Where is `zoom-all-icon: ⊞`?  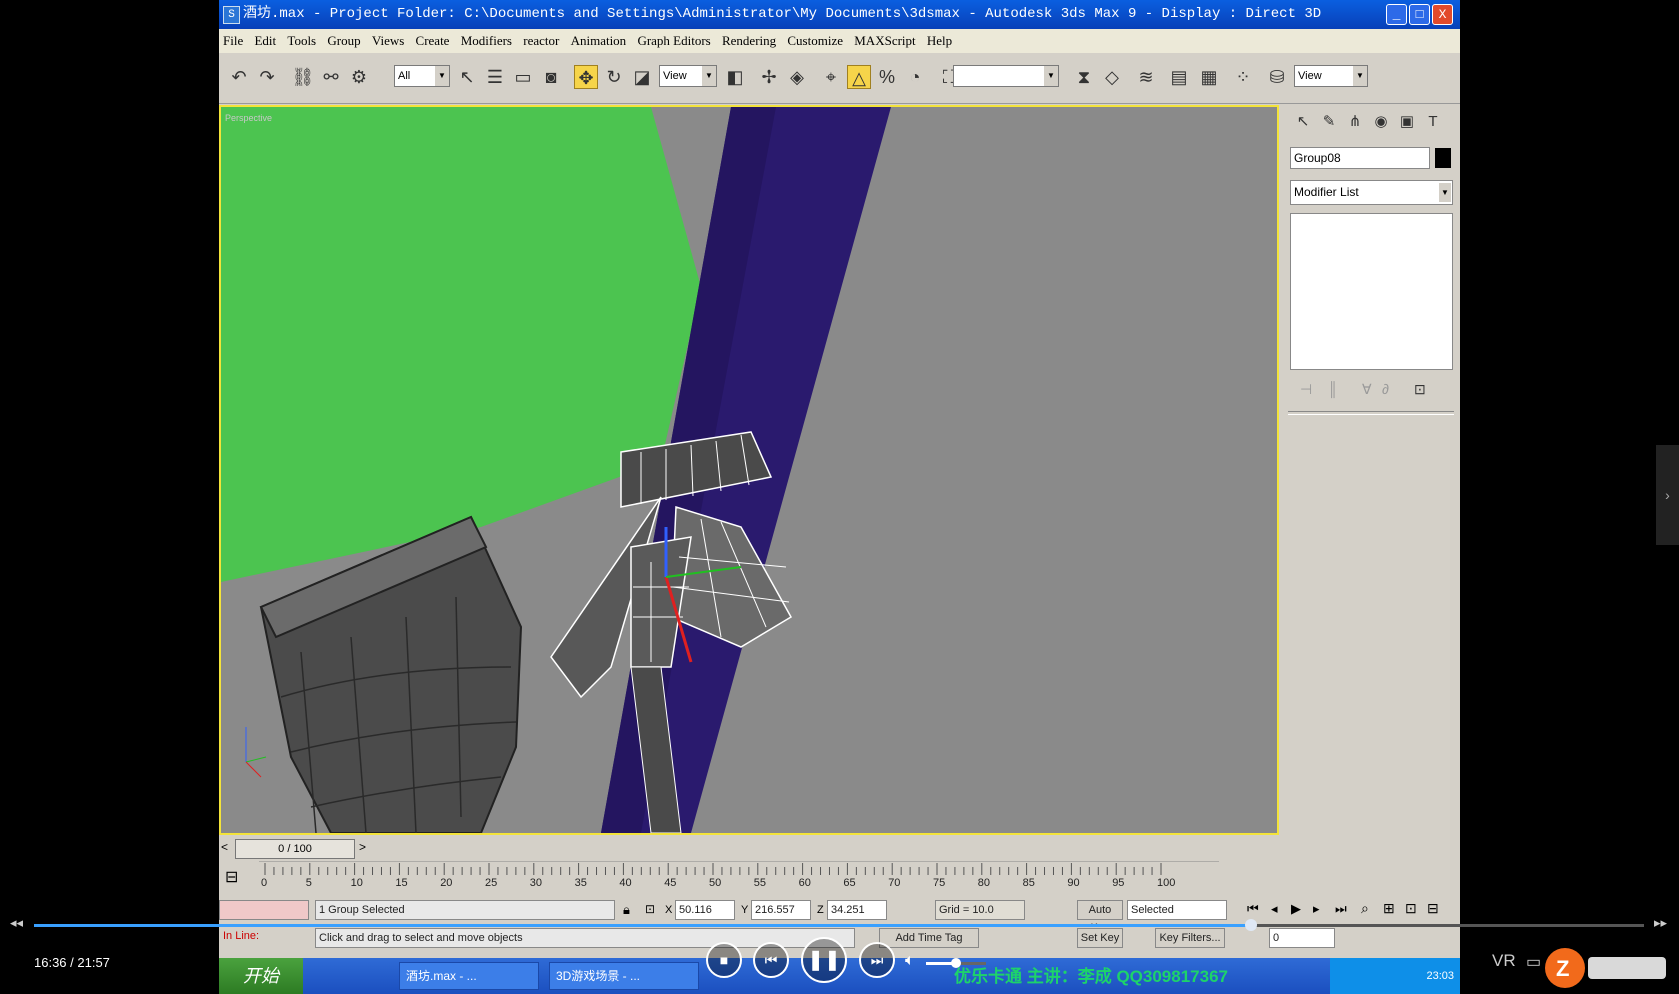
zoom-all-icon: ⊞ is located at coordinates (1389, 908).